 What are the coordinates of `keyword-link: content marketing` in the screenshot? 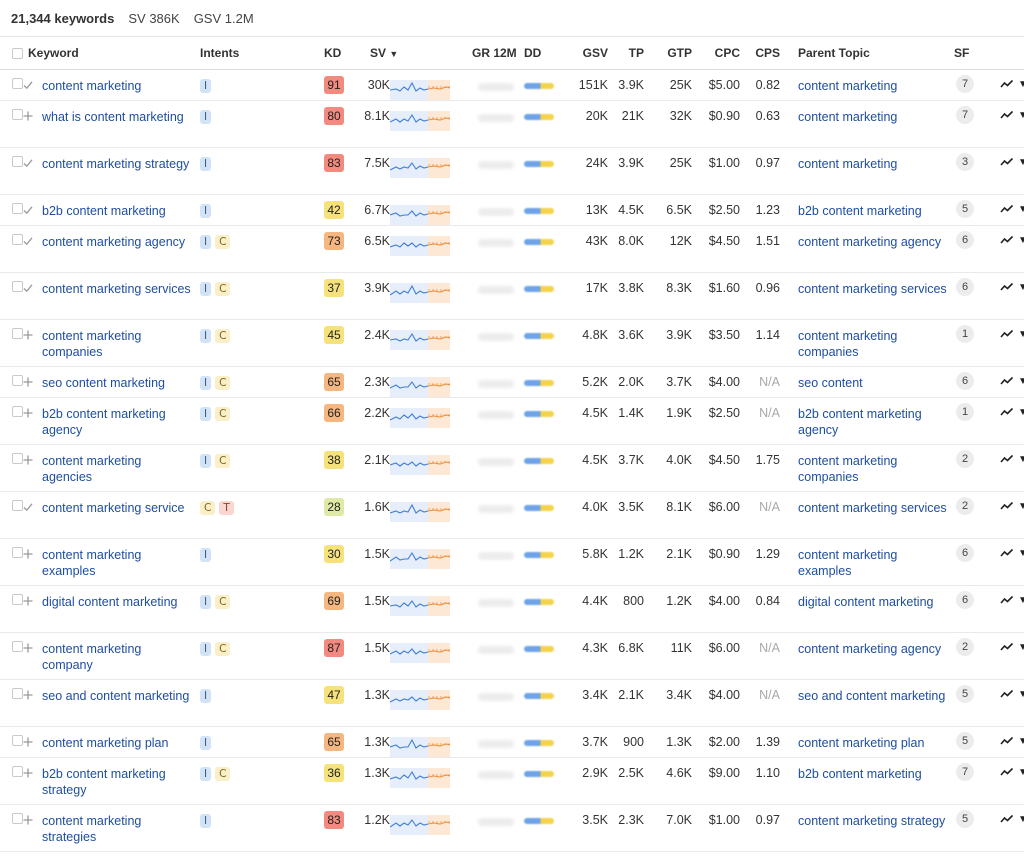 It's located at (95, 86).